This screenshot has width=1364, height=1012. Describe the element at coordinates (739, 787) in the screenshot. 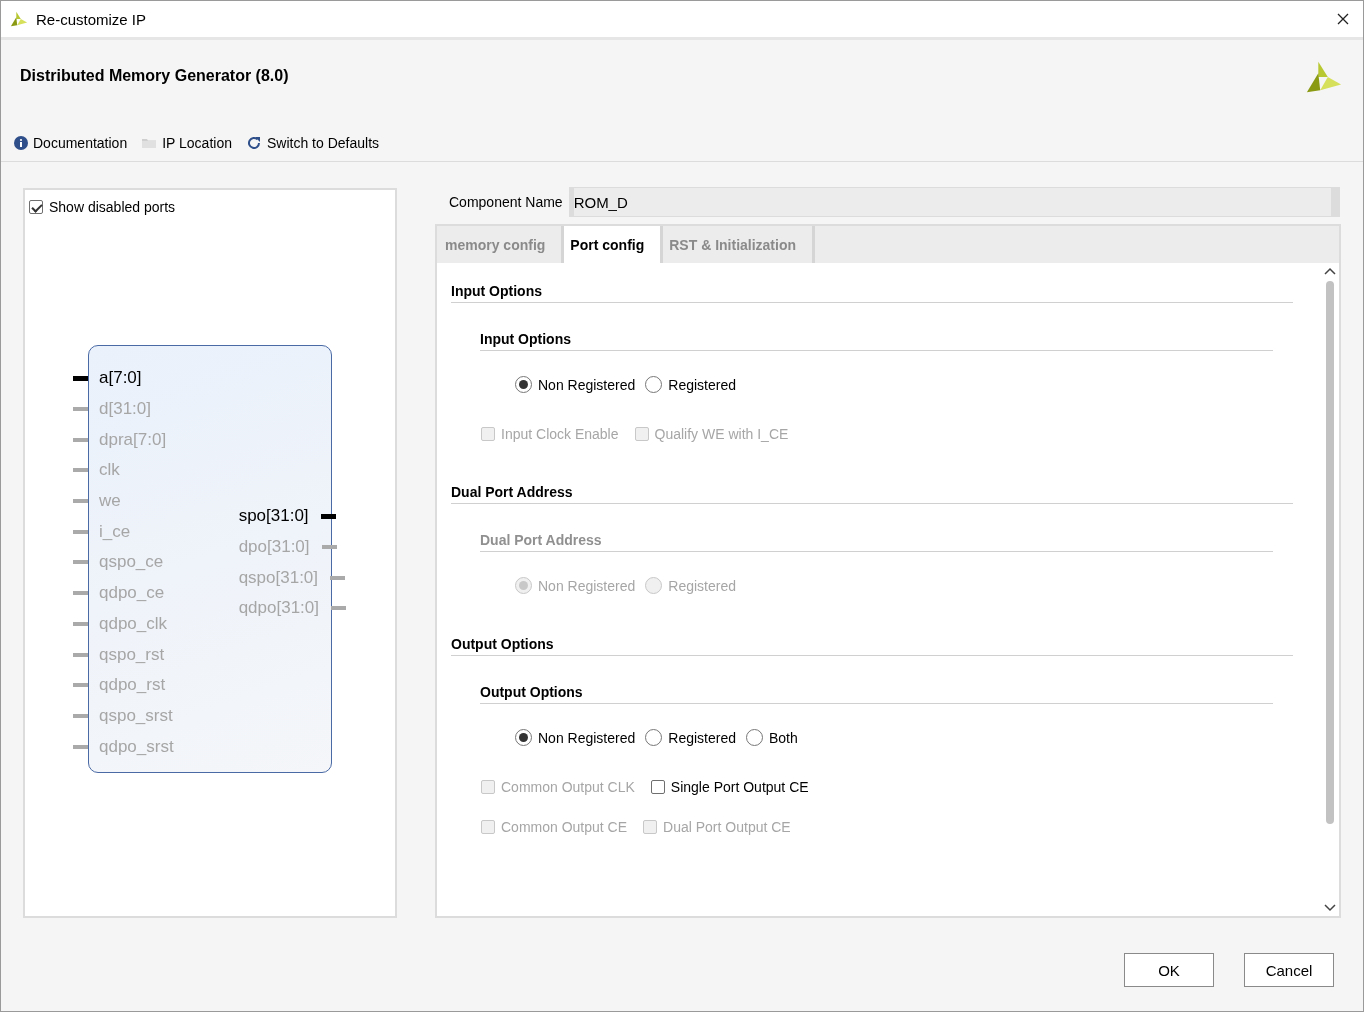

I see `checkbox-label: Single Port Output CE` at that location.